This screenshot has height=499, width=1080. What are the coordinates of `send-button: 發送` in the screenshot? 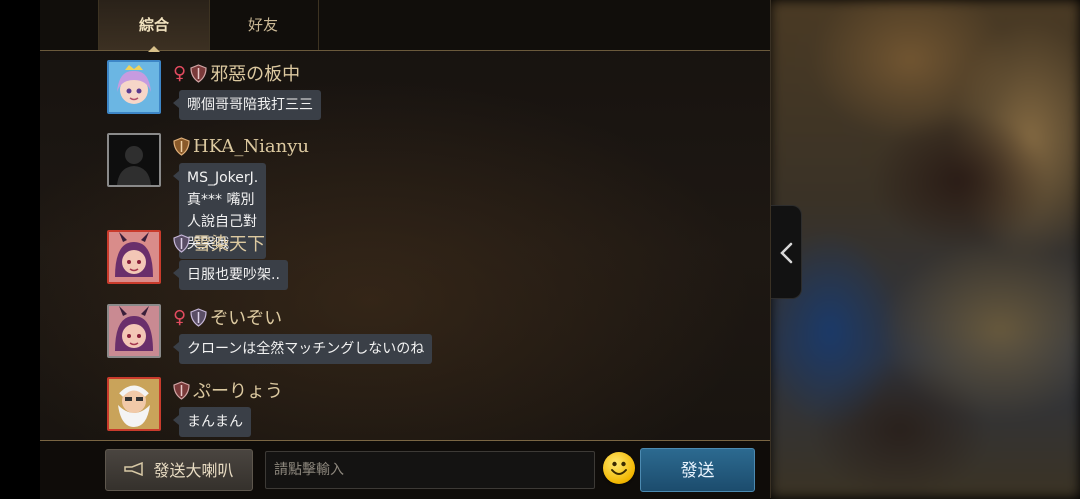 It's located at (697, 470).